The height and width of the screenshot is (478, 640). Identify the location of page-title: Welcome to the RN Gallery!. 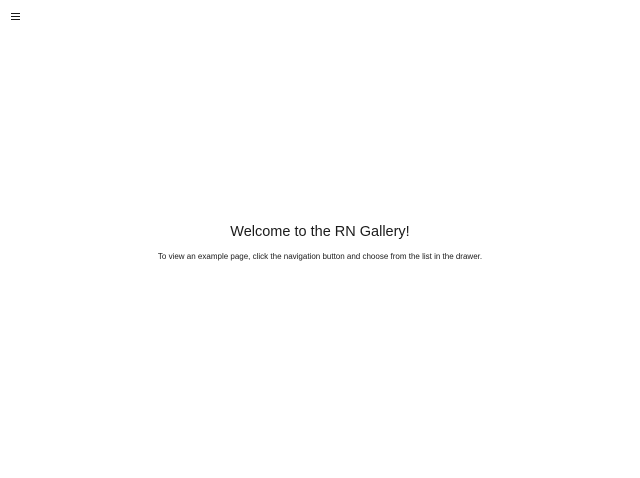
(320, 232).